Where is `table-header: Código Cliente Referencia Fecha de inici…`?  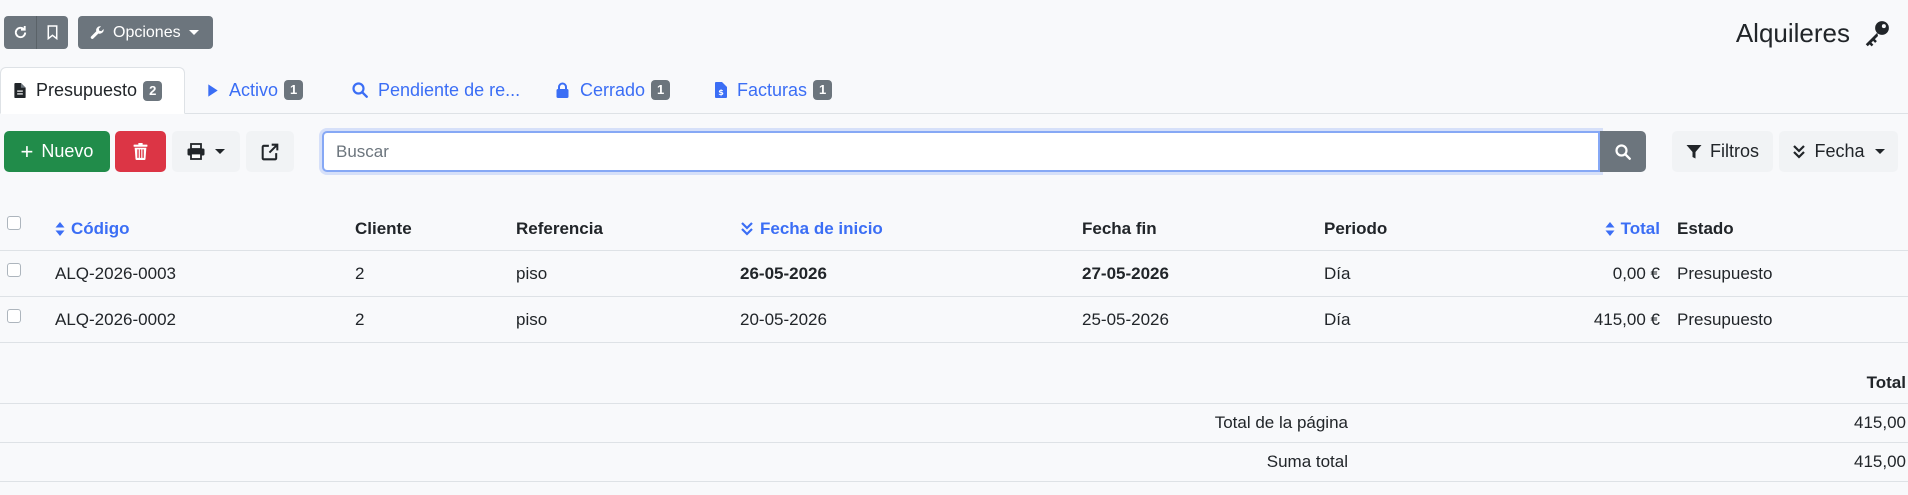
table-header: Código Cliente Referencia Fecha de inici… is located at coordinates (954, 229).